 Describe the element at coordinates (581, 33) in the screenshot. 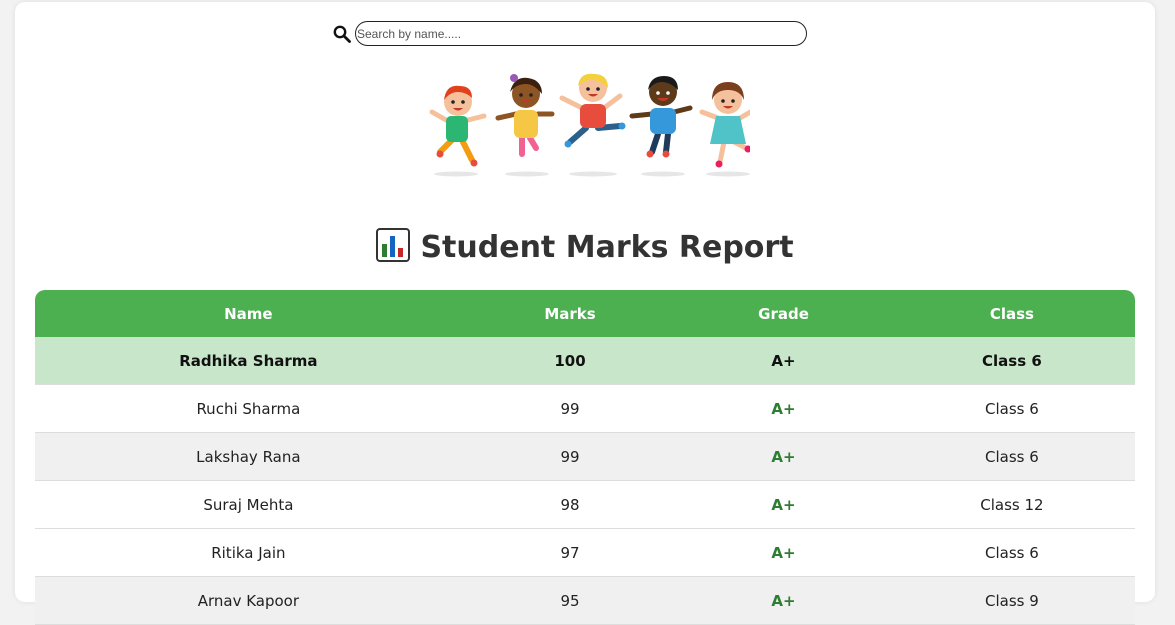

I see `search-input` at that location.